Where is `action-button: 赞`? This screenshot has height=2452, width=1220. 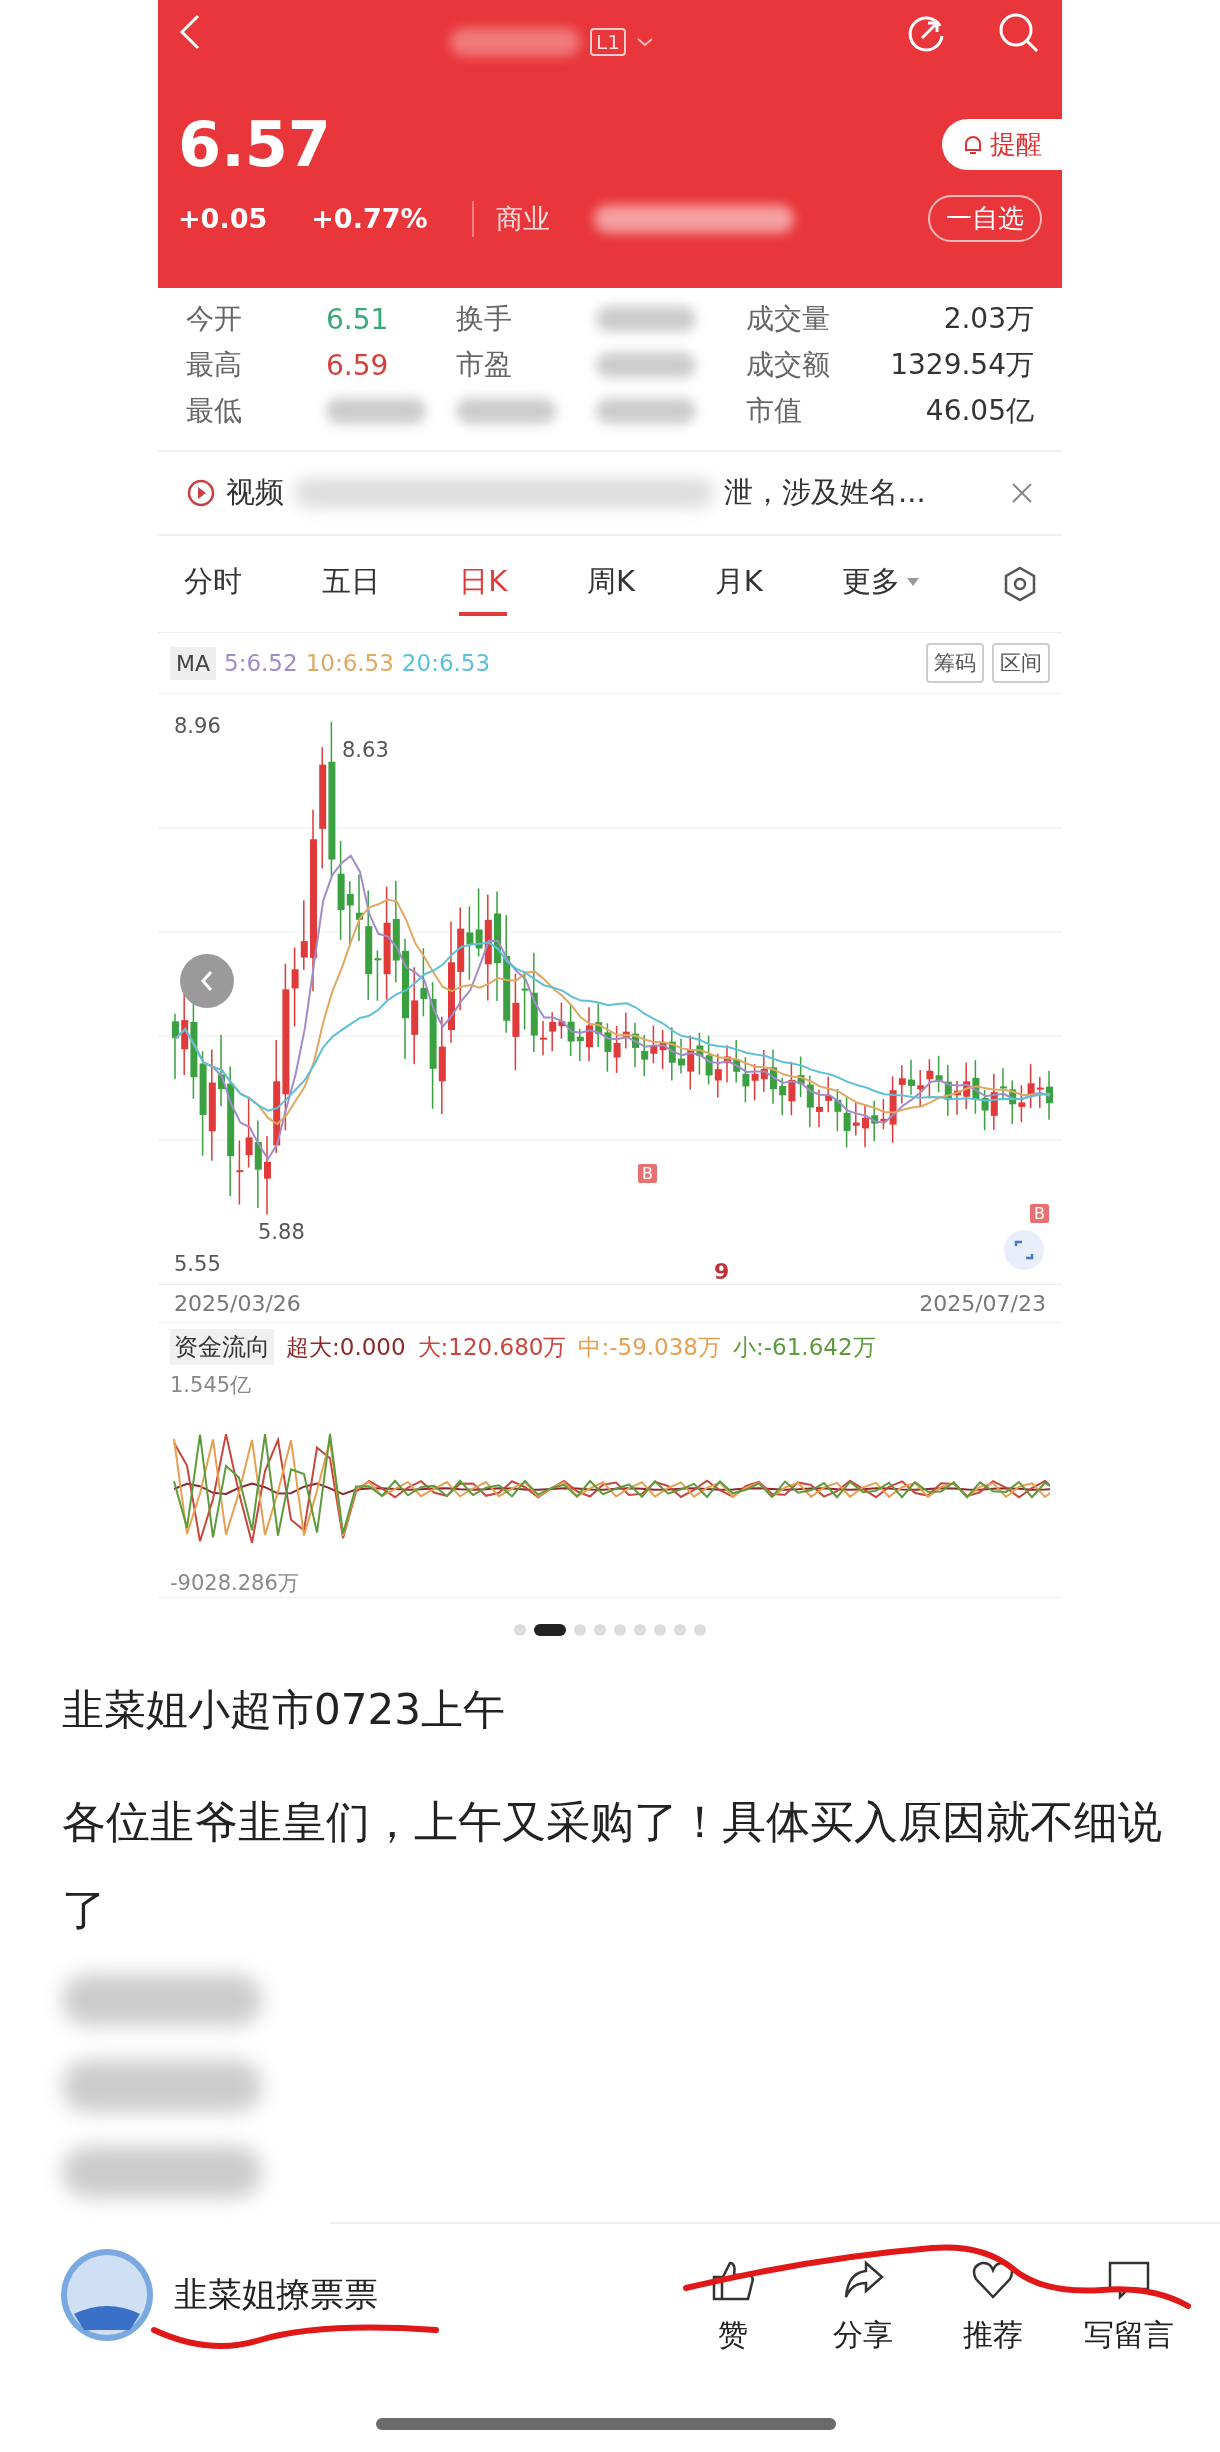
action-button: 赞 is located at coordinates (733, 2305).